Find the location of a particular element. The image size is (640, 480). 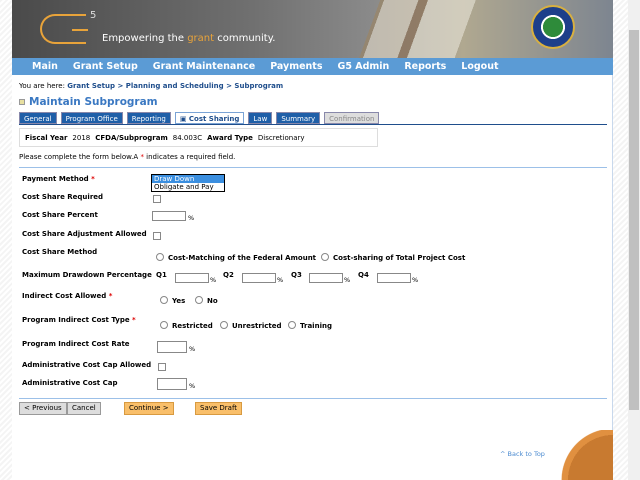

tab-law: Law is located at coordinates (260, 118).